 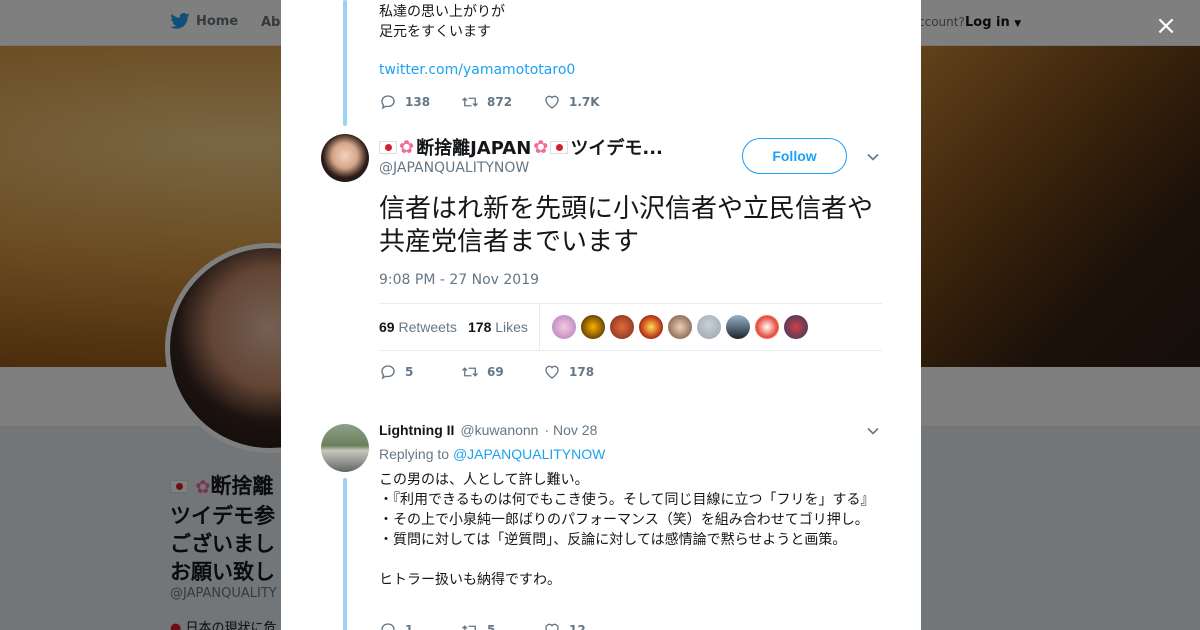 I want to click on main-tweet-actions: 5 69 178, so click(x=502, y=372).